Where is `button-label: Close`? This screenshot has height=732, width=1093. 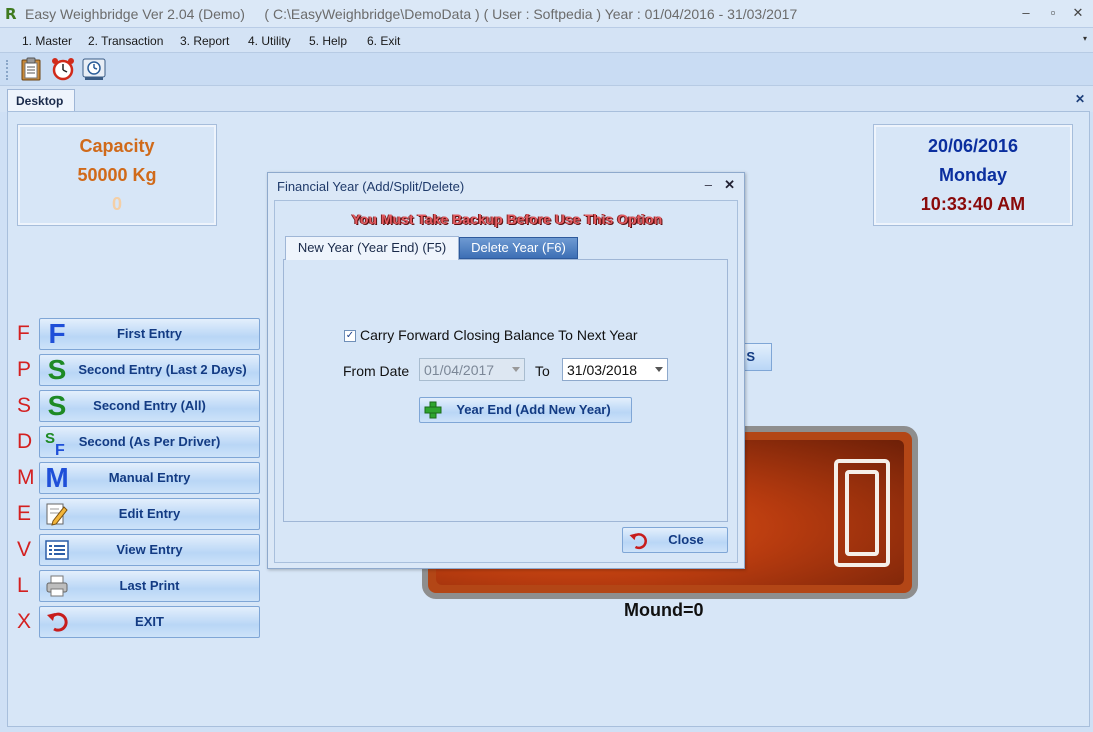 button-label: Close is located at coordinates (686, 539).